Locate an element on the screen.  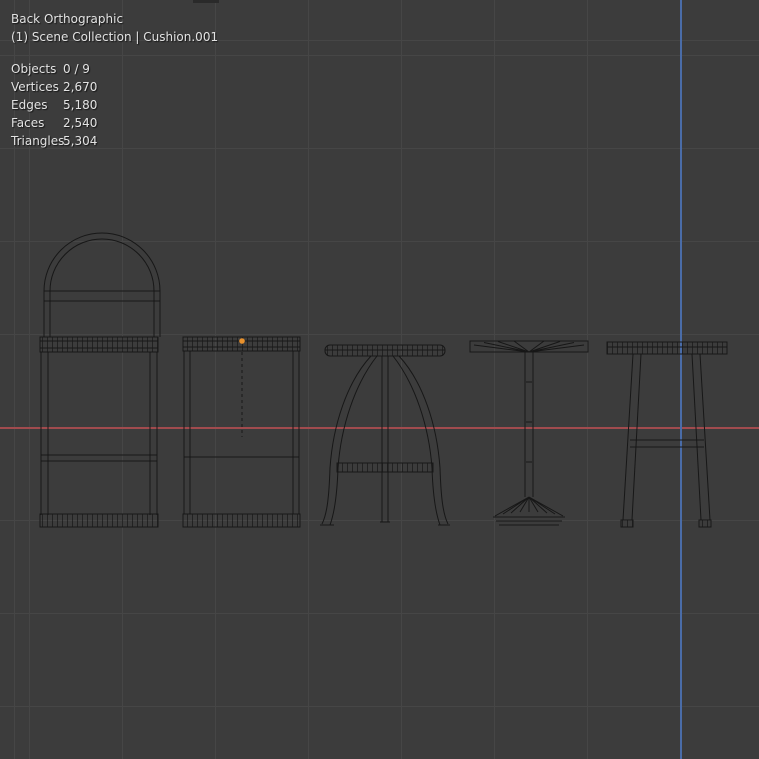
stat-row-faces: Faces 2,540 is located at coordinates (114, 123).